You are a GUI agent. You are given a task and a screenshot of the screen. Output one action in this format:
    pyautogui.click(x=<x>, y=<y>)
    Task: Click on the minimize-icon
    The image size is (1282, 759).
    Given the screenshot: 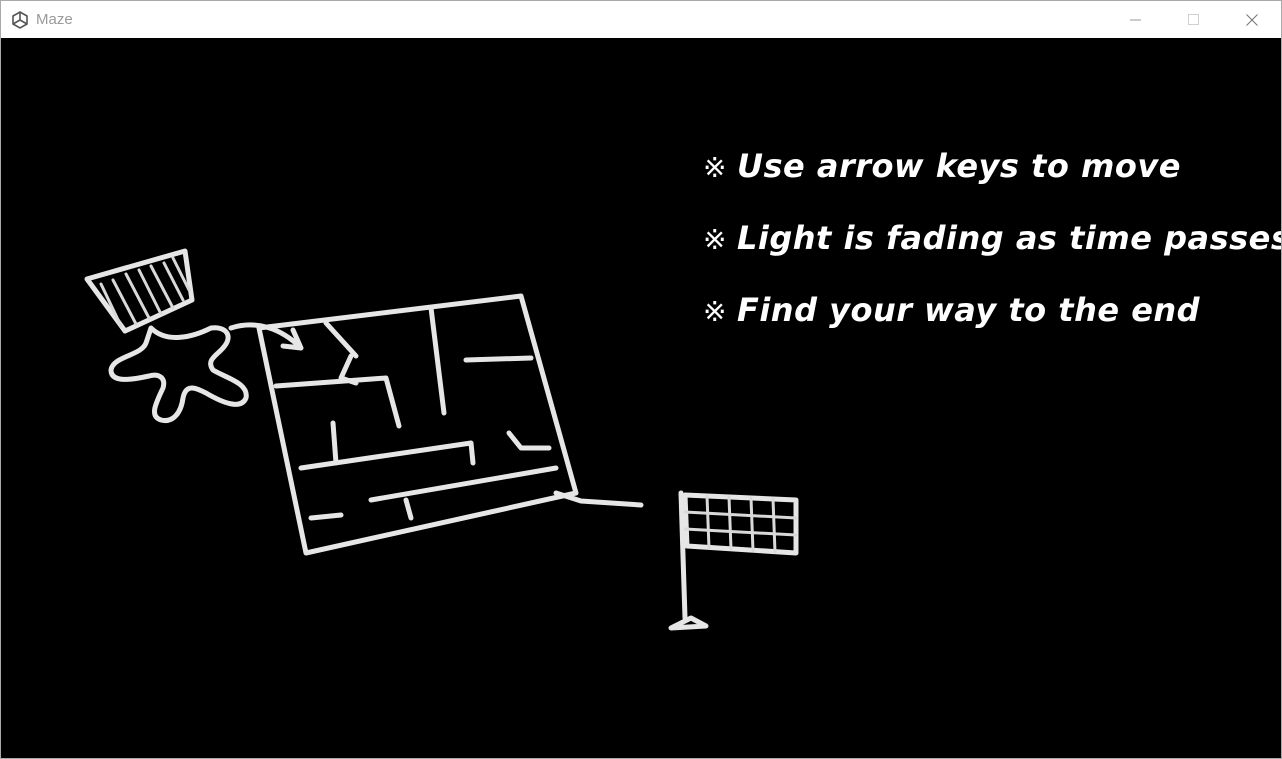 What is the action you would take?
    pyautogui.click(x=1135, y=19)
    